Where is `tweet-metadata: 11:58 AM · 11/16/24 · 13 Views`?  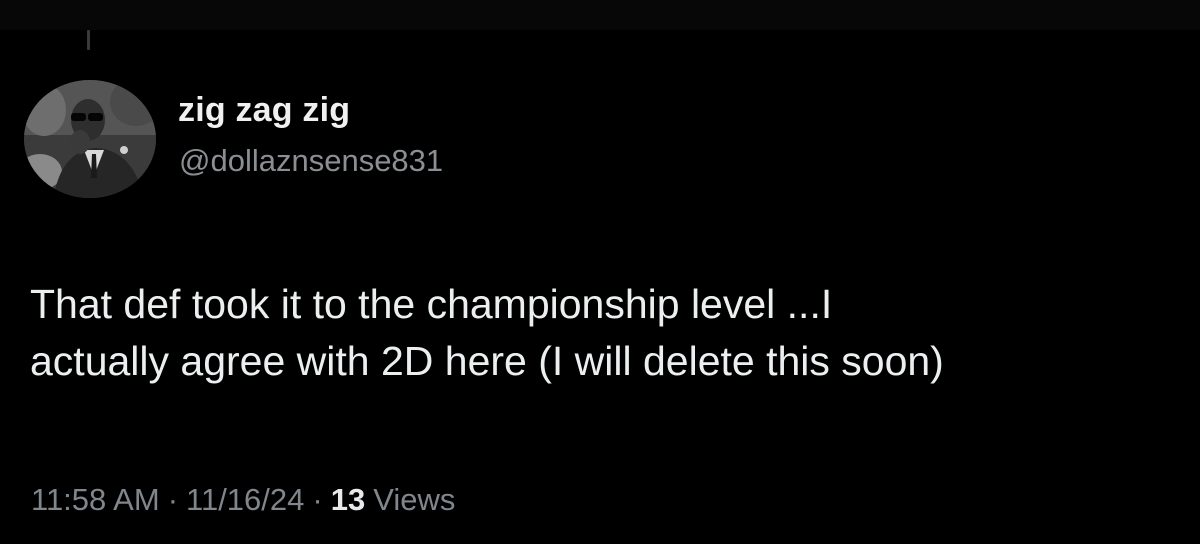
tweet-metadata: 11:58 AM · 11/16/24 · 13 Views is located at coordinates (243, 500).